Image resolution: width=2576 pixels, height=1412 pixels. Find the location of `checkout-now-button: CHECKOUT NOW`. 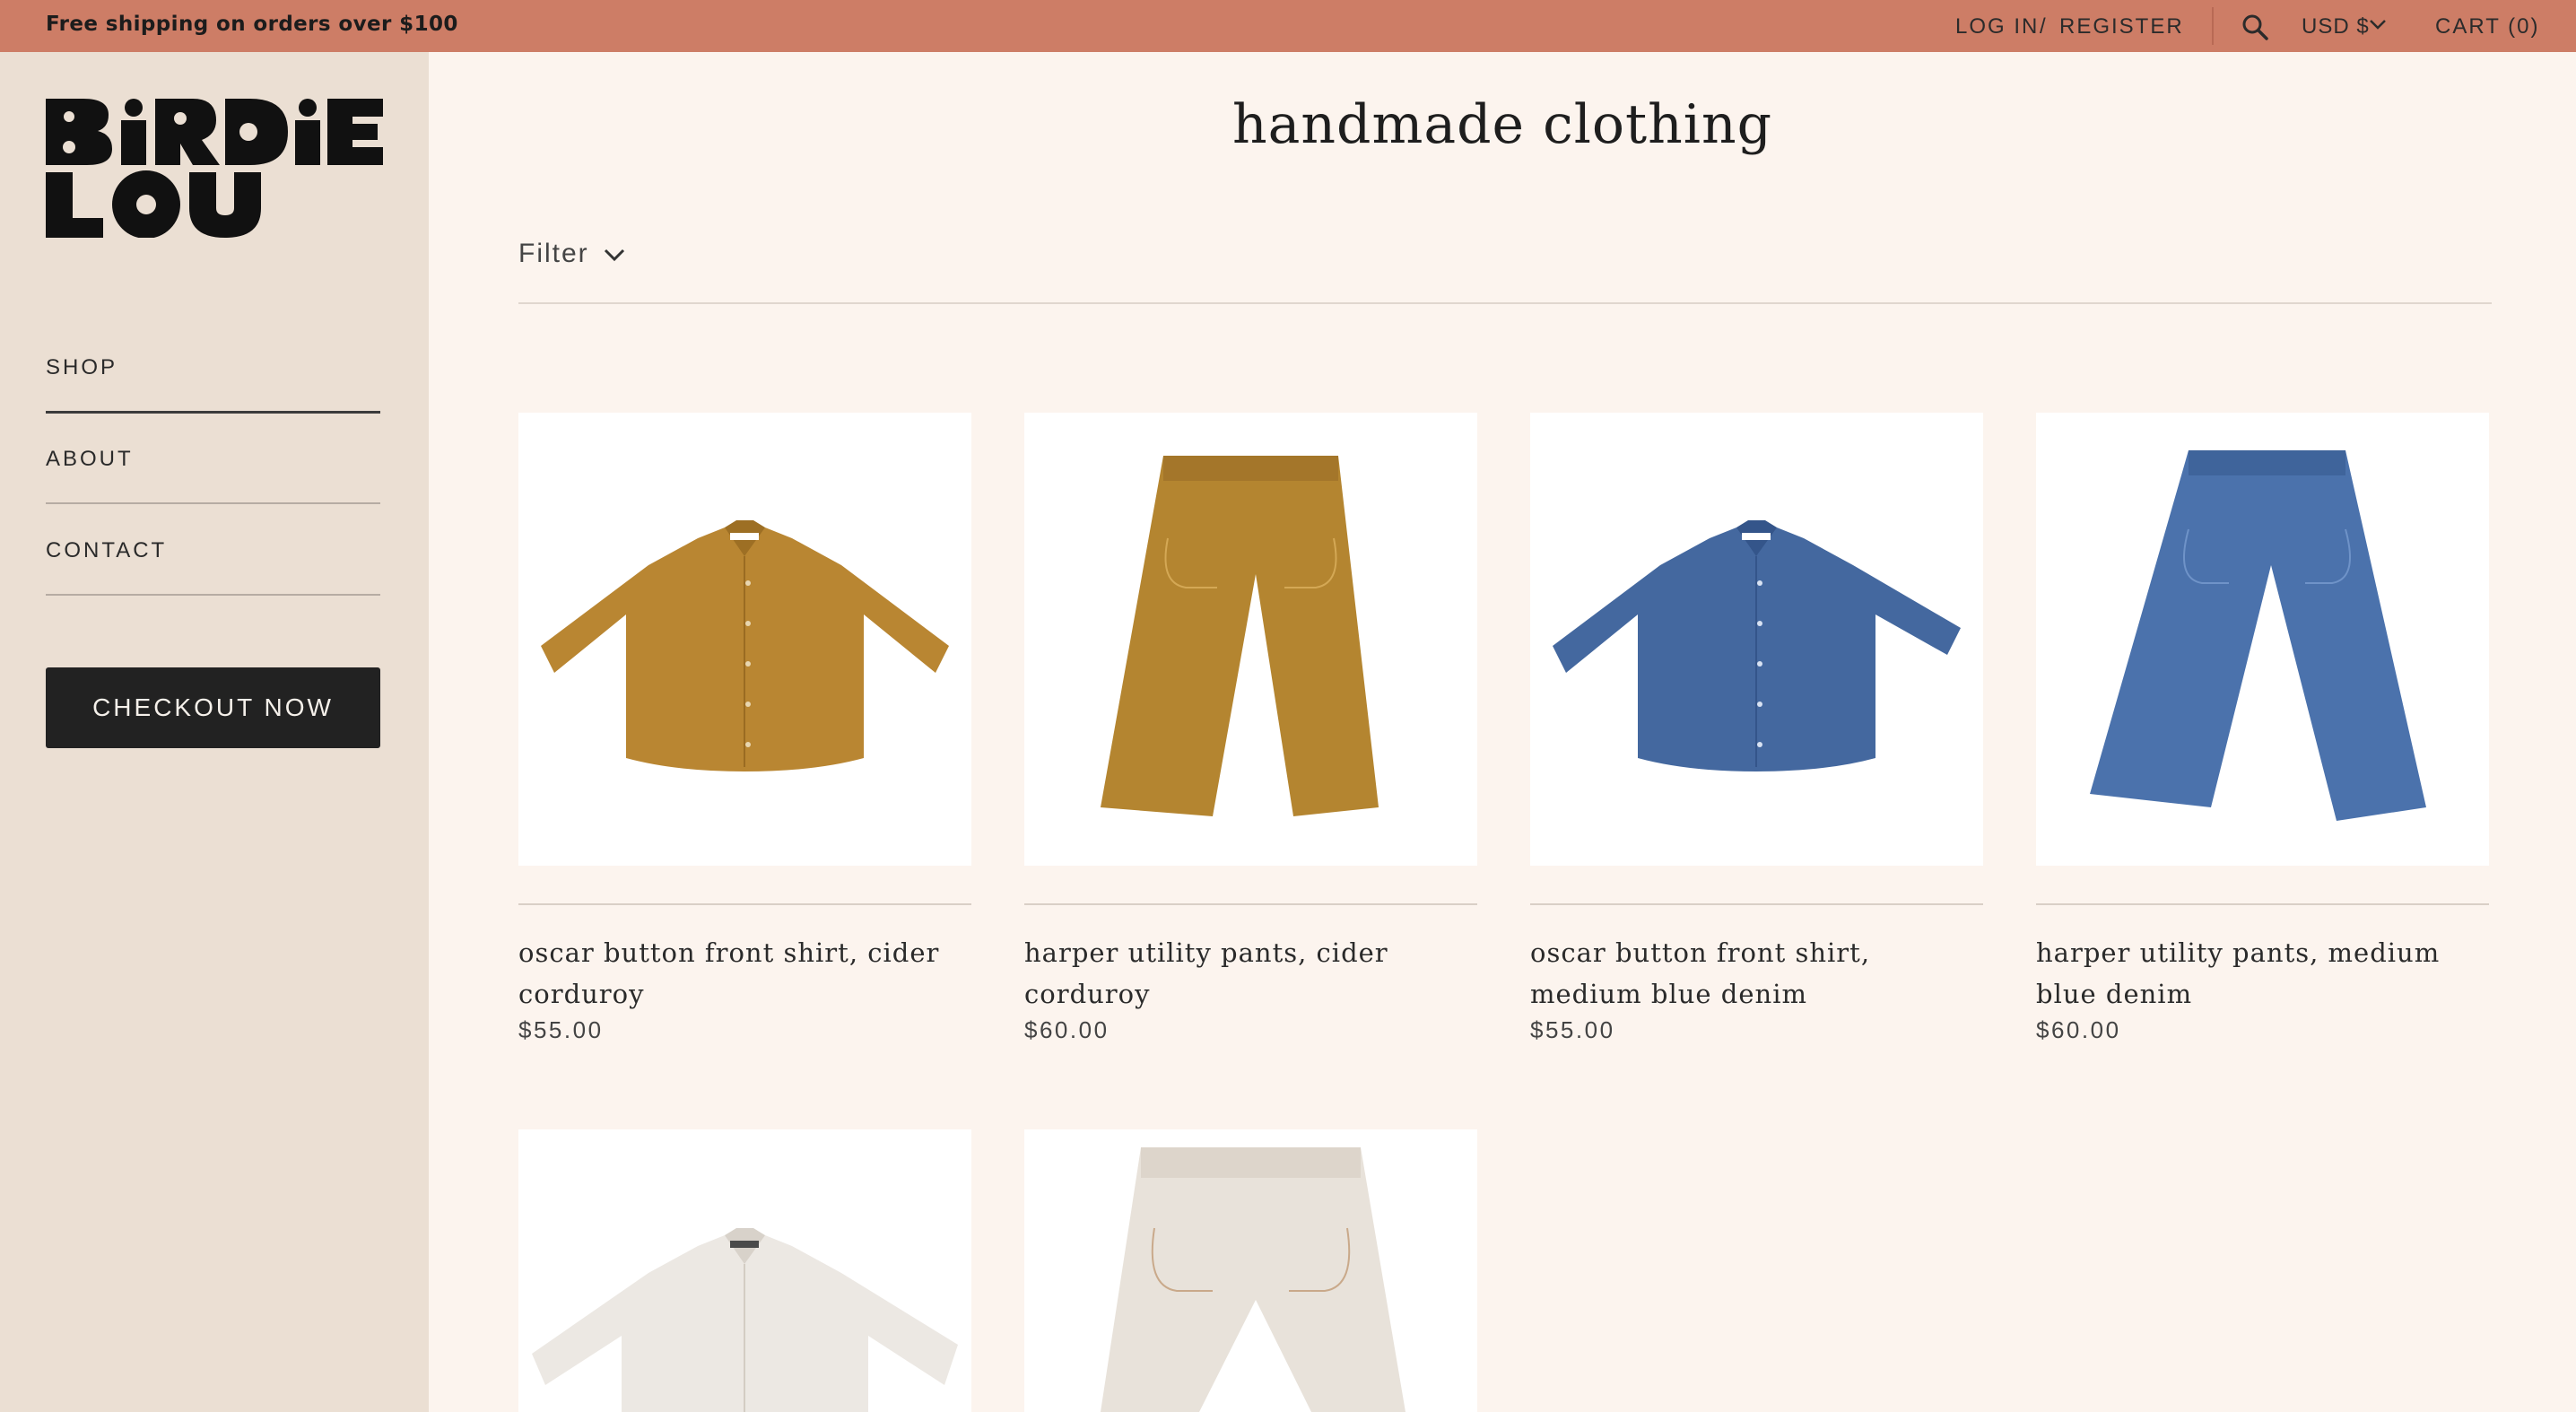

checkout-now-button: CHECKOUT NOW is located at coordinates (213, 707).